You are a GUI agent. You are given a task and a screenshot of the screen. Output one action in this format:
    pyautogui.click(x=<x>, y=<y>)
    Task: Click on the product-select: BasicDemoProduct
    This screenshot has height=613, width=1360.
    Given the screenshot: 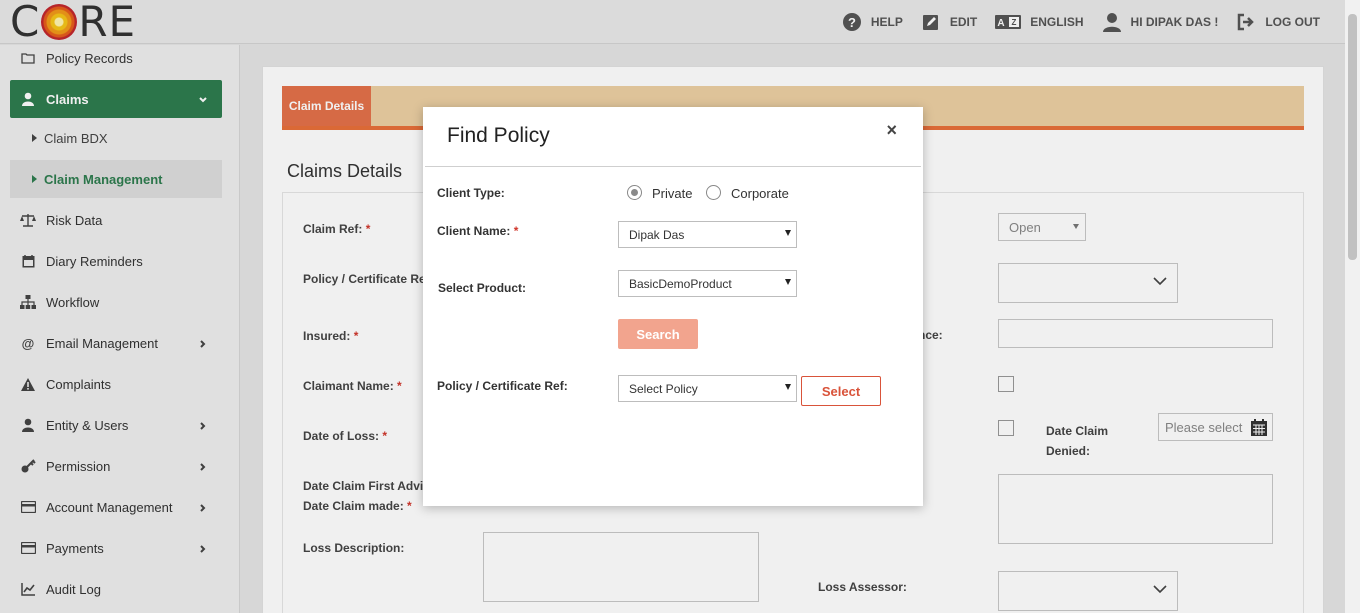 What is the action you would take?
    pyautogui.click(x=707, y=283)
    